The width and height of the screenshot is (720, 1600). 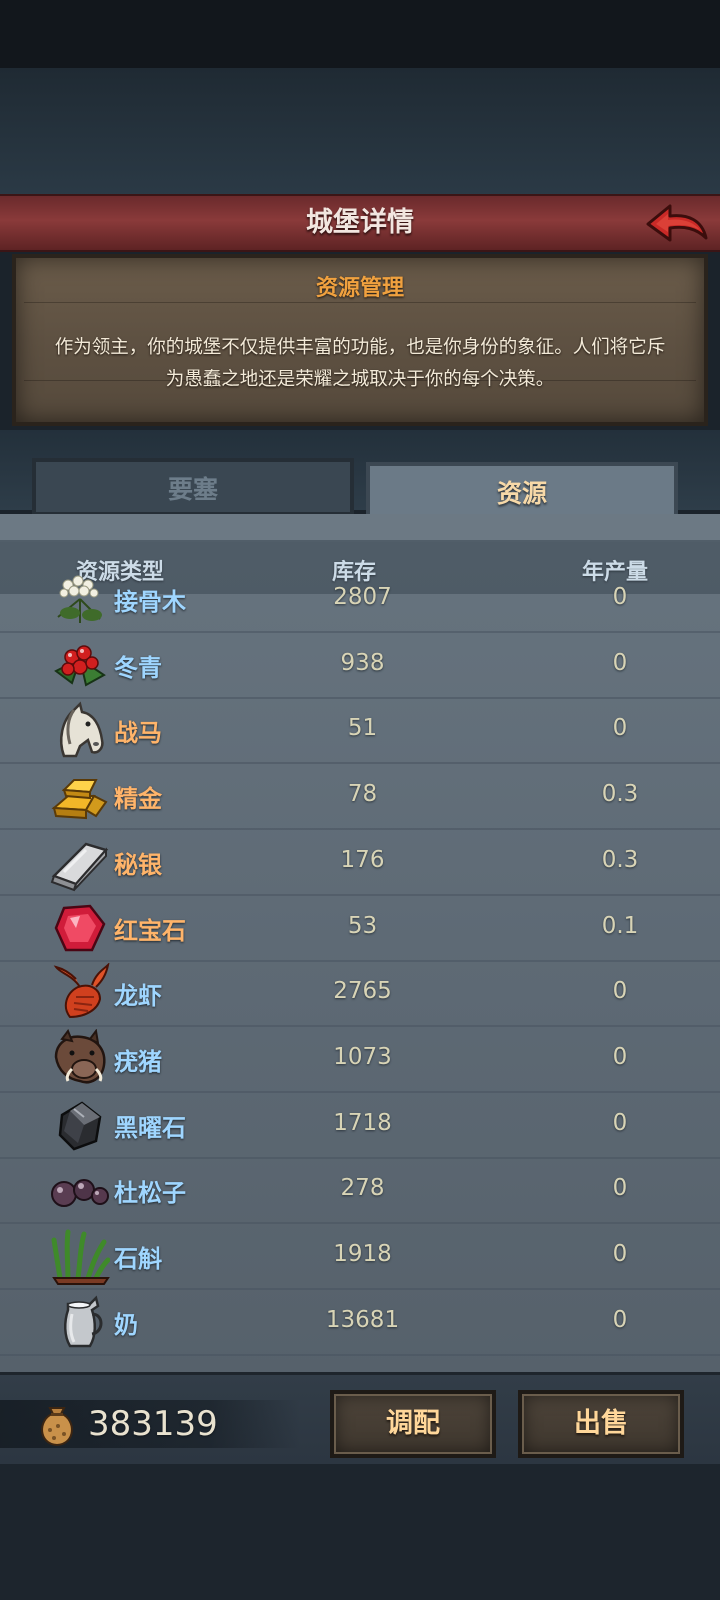 What do you see at coordinates (150, 931) in the screenshot?
I see `resource-name: 红宝石` at bounding box center [150, 931].